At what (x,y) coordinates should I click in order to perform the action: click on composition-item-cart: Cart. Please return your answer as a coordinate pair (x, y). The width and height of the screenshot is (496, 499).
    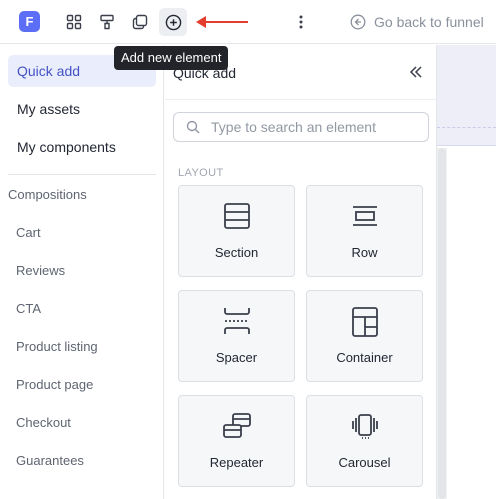
    Looking at the image, I should click on (28, 232).